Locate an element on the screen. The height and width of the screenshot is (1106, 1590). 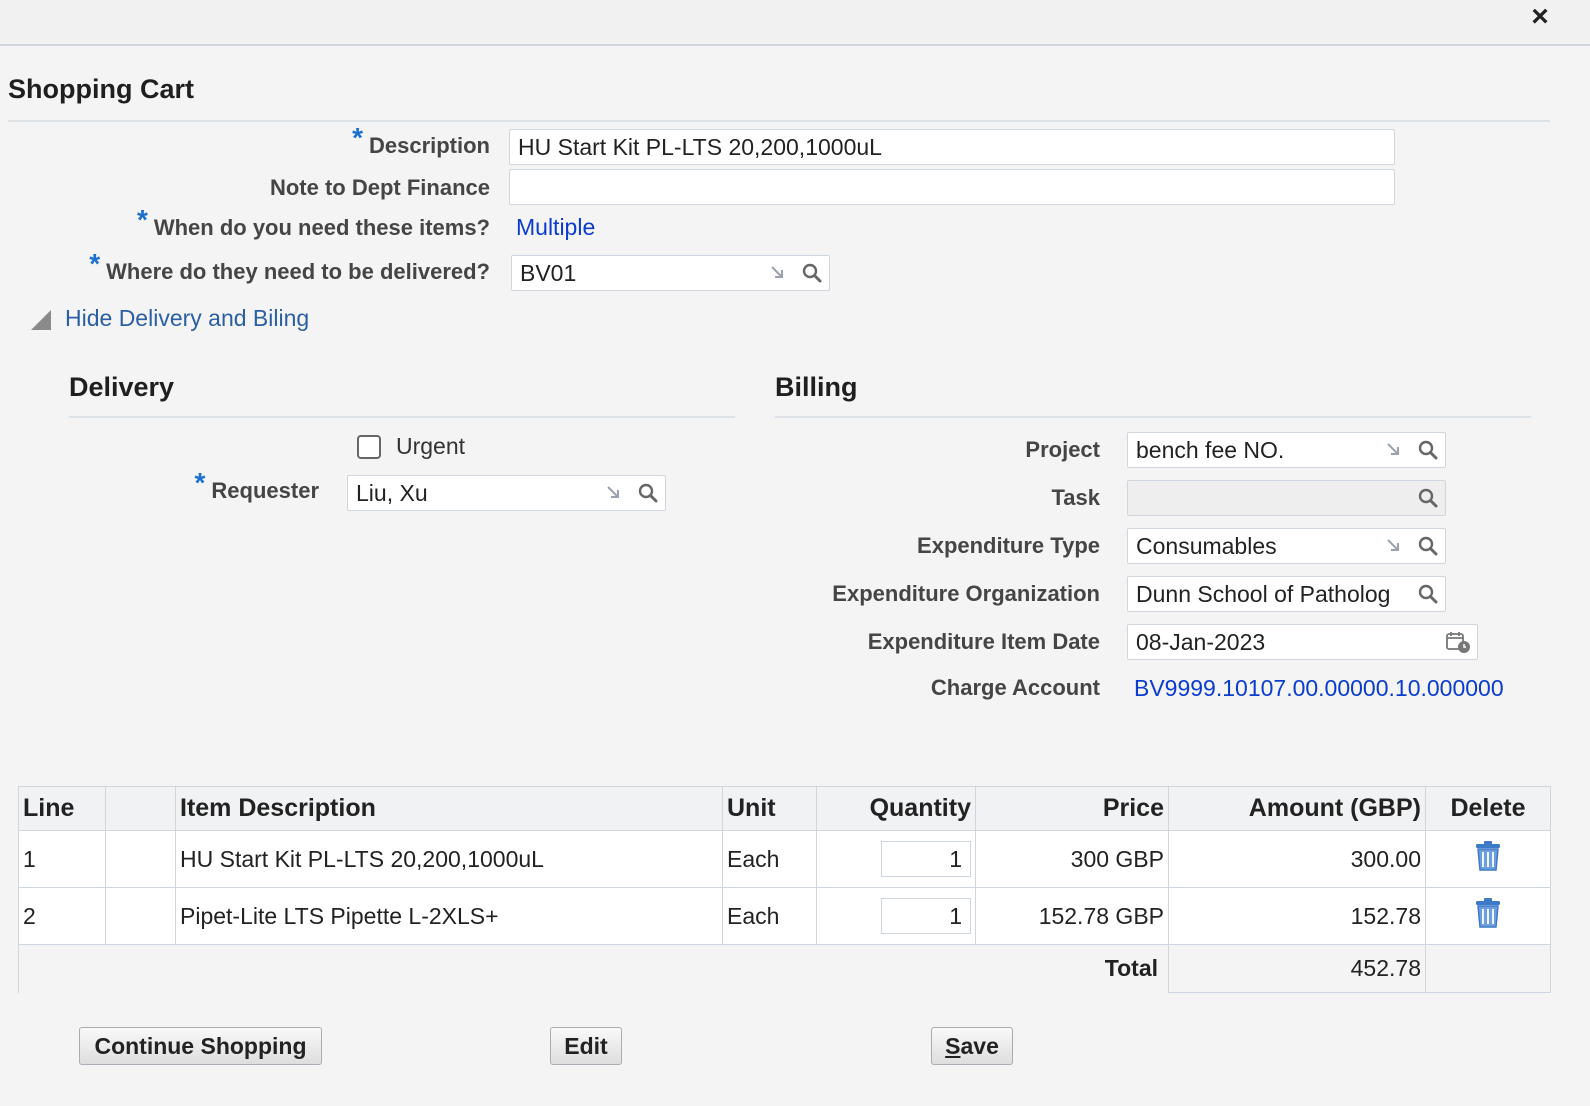
delivery-divider is located at coordinates (402, 417).